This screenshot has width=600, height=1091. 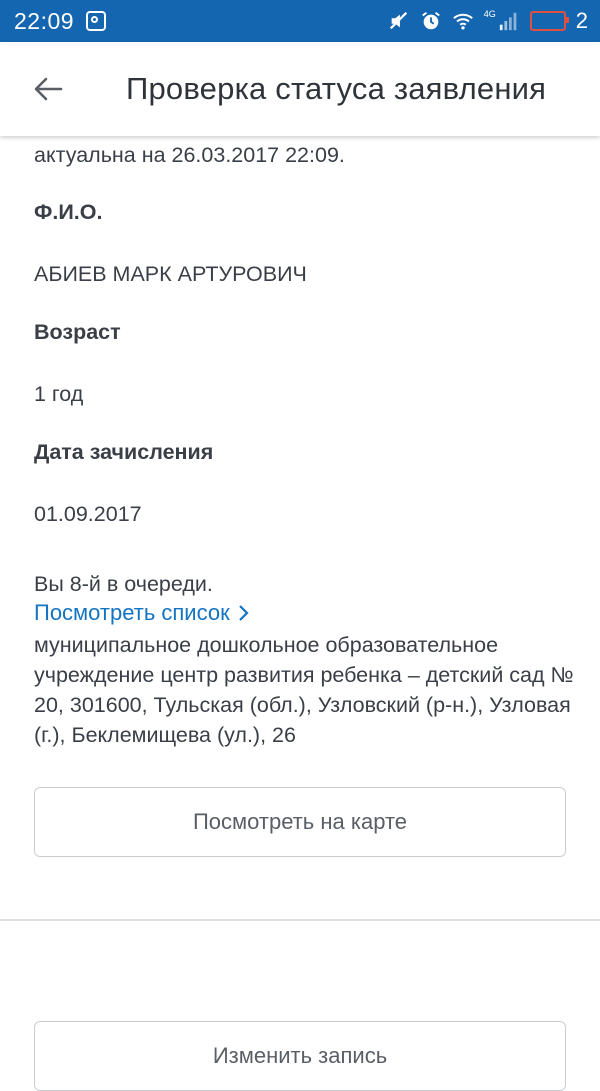 I want to click on alarm-icon, so click(x=430, y=20).